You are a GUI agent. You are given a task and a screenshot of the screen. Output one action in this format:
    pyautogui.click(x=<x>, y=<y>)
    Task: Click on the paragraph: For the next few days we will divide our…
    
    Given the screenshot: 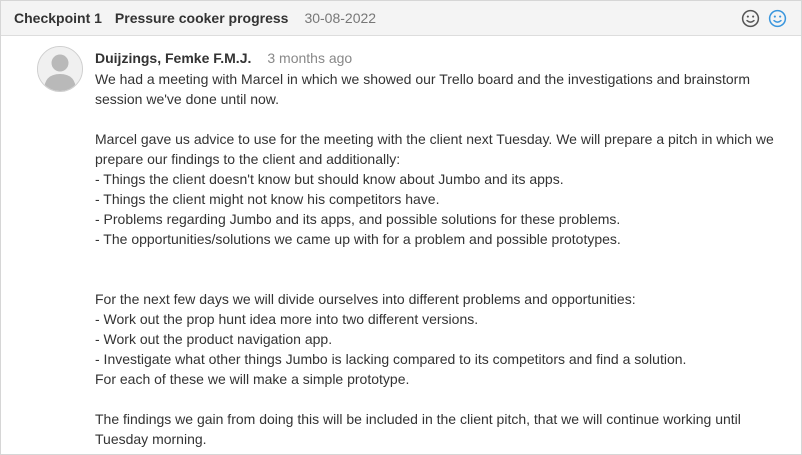 What is the action you would take?
    pyautogui.click(x=365, y=299)
    